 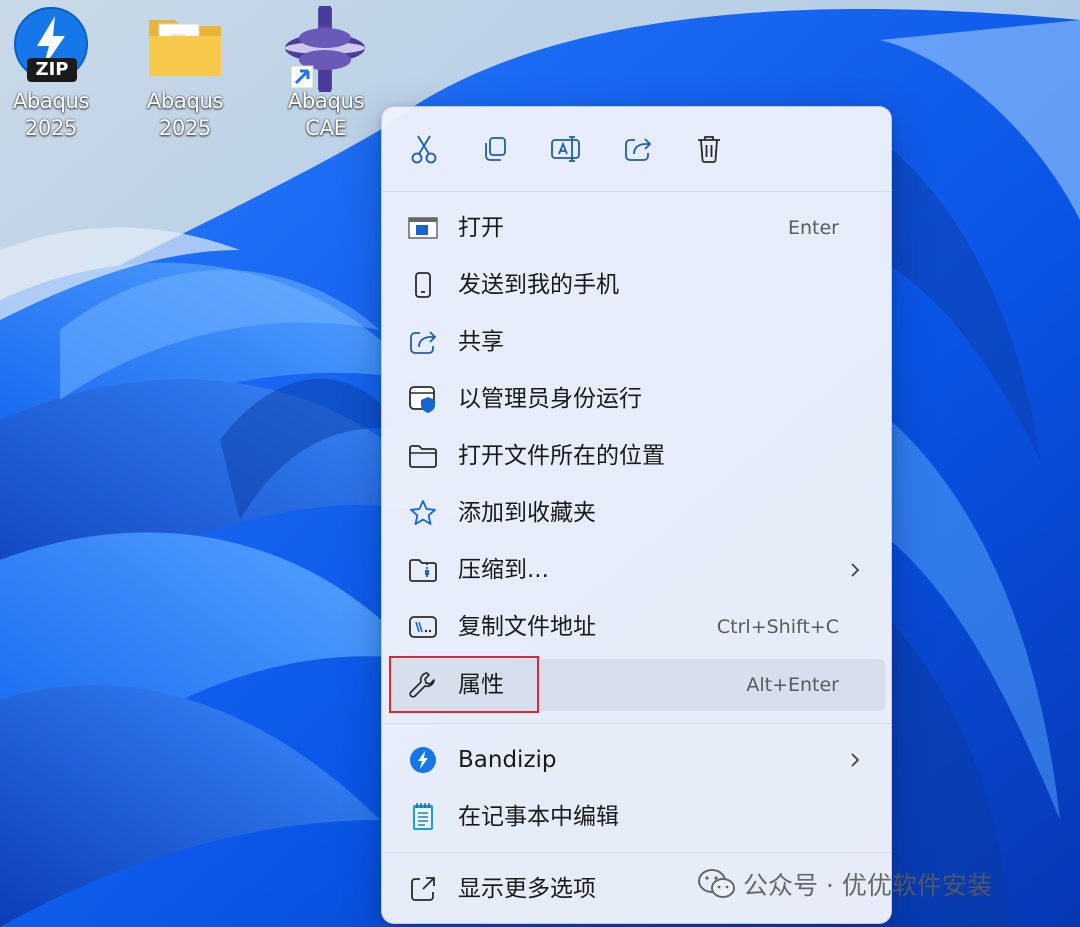 I want to click on menu-item-label: 复制文件地址, so click(x=527, y=627).